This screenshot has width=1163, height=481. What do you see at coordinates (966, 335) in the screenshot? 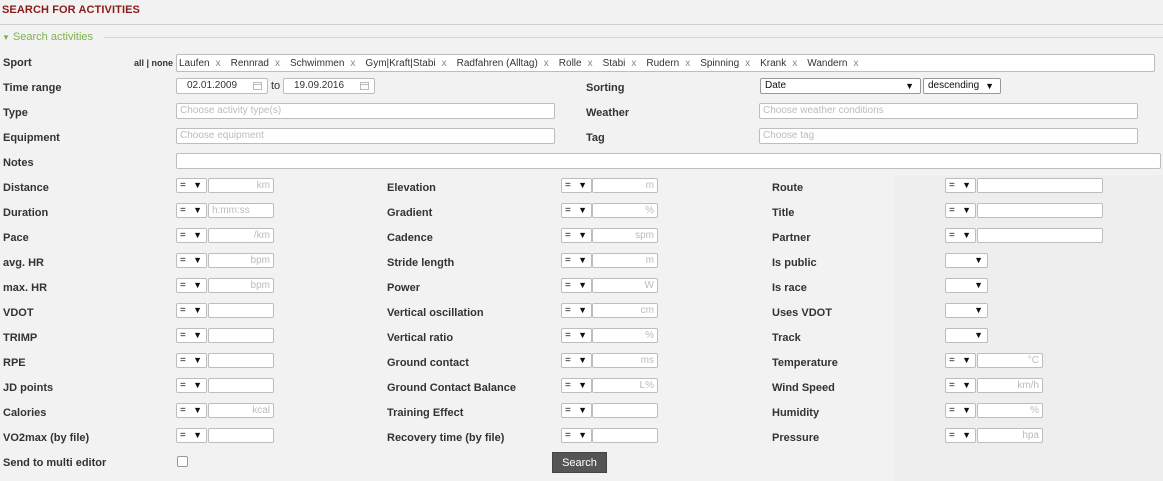
I see `track-select: ▼` at bounding box center [966, 335].